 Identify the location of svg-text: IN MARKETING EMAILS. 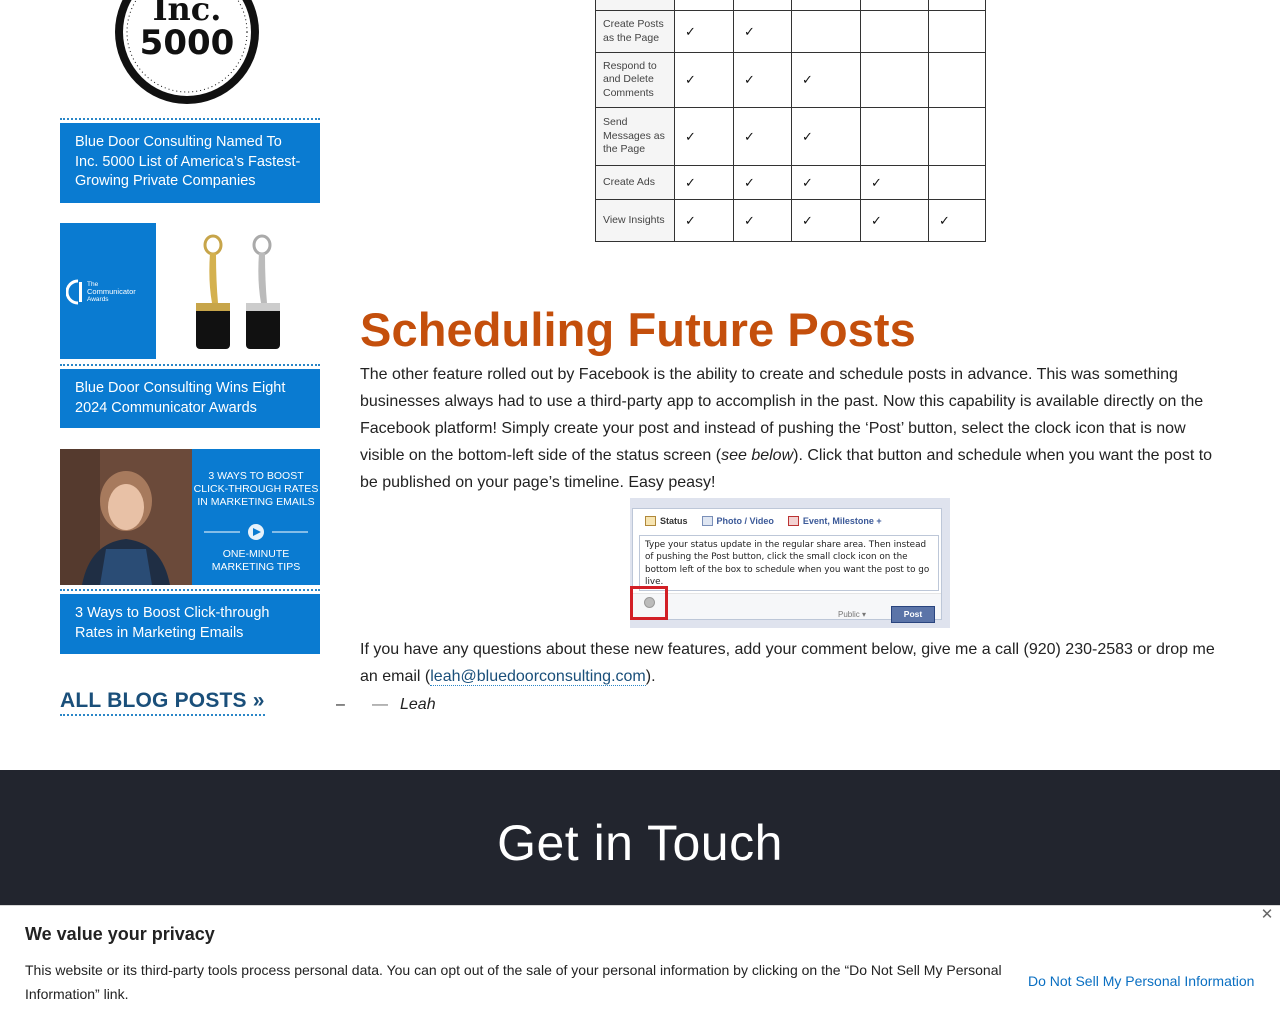
(255, 502).